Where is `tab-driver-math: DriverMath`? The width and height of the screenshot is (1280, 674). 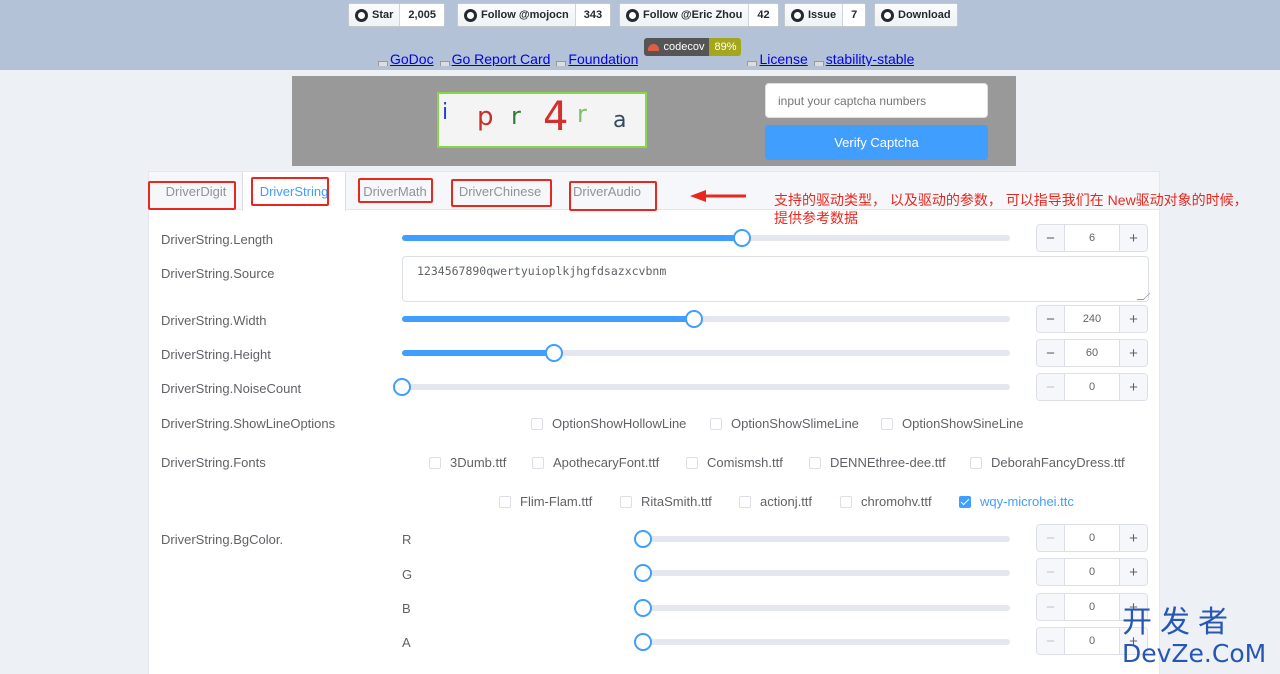
tab-driver-math: DriverMath is located at coordinates (395, 191).